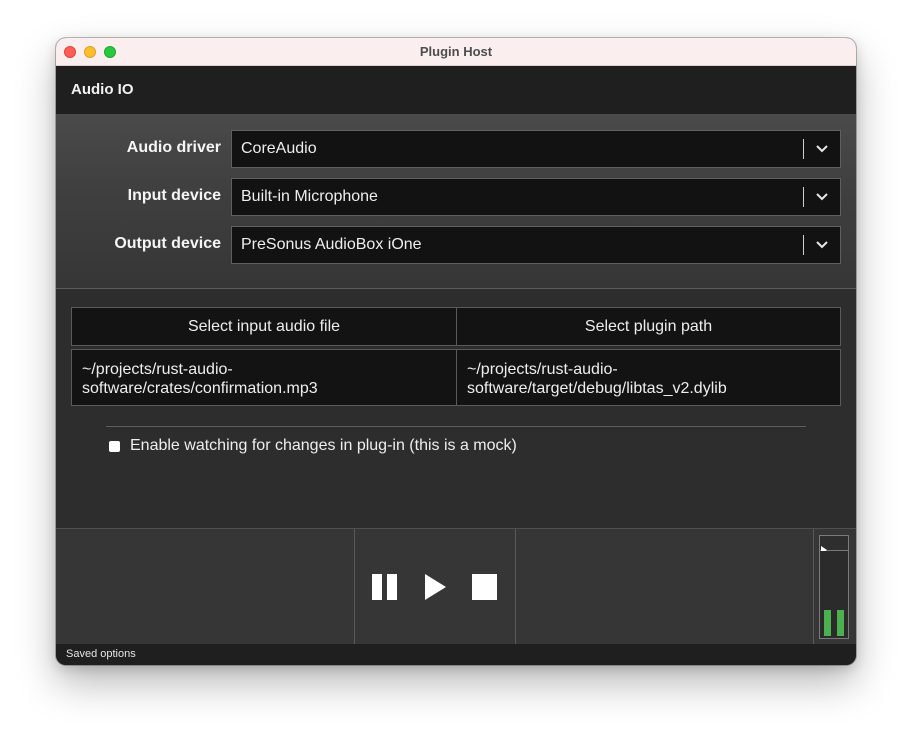 Image resolution: width=912 pixels, height=740 pixels. What do you see at coordinates (536, 245) in the screenshot?
I see `output-device-select: PreSonus AudioBox iOne` at bounding box center [536, 245].